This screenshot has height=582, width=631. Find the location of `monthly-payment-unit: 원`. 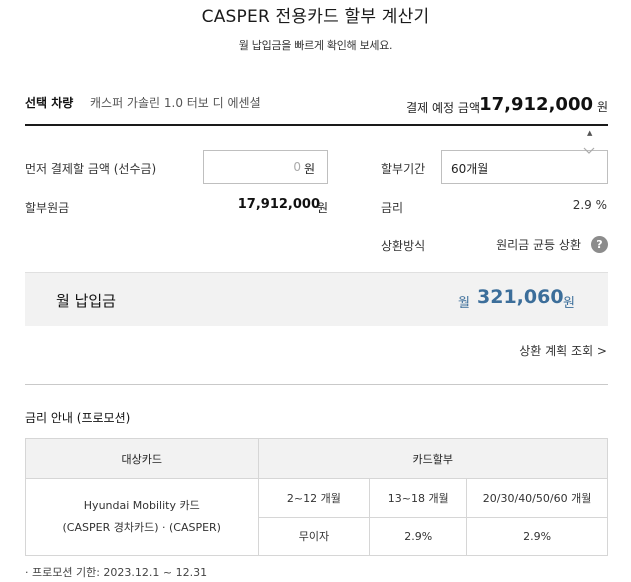

monthly-payment-unit: 원 is located at coordinates (569, 303).